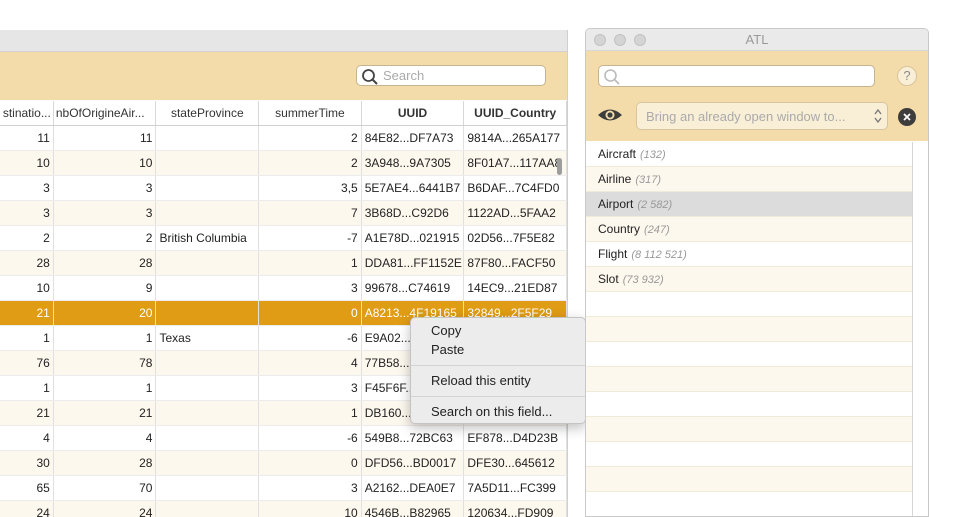 The width and height of the screenshot is (964, 517). What do you see at coordinates (736, 76) in the screenshot?
I see `atl-search-field` at bounding box center [736, 76].